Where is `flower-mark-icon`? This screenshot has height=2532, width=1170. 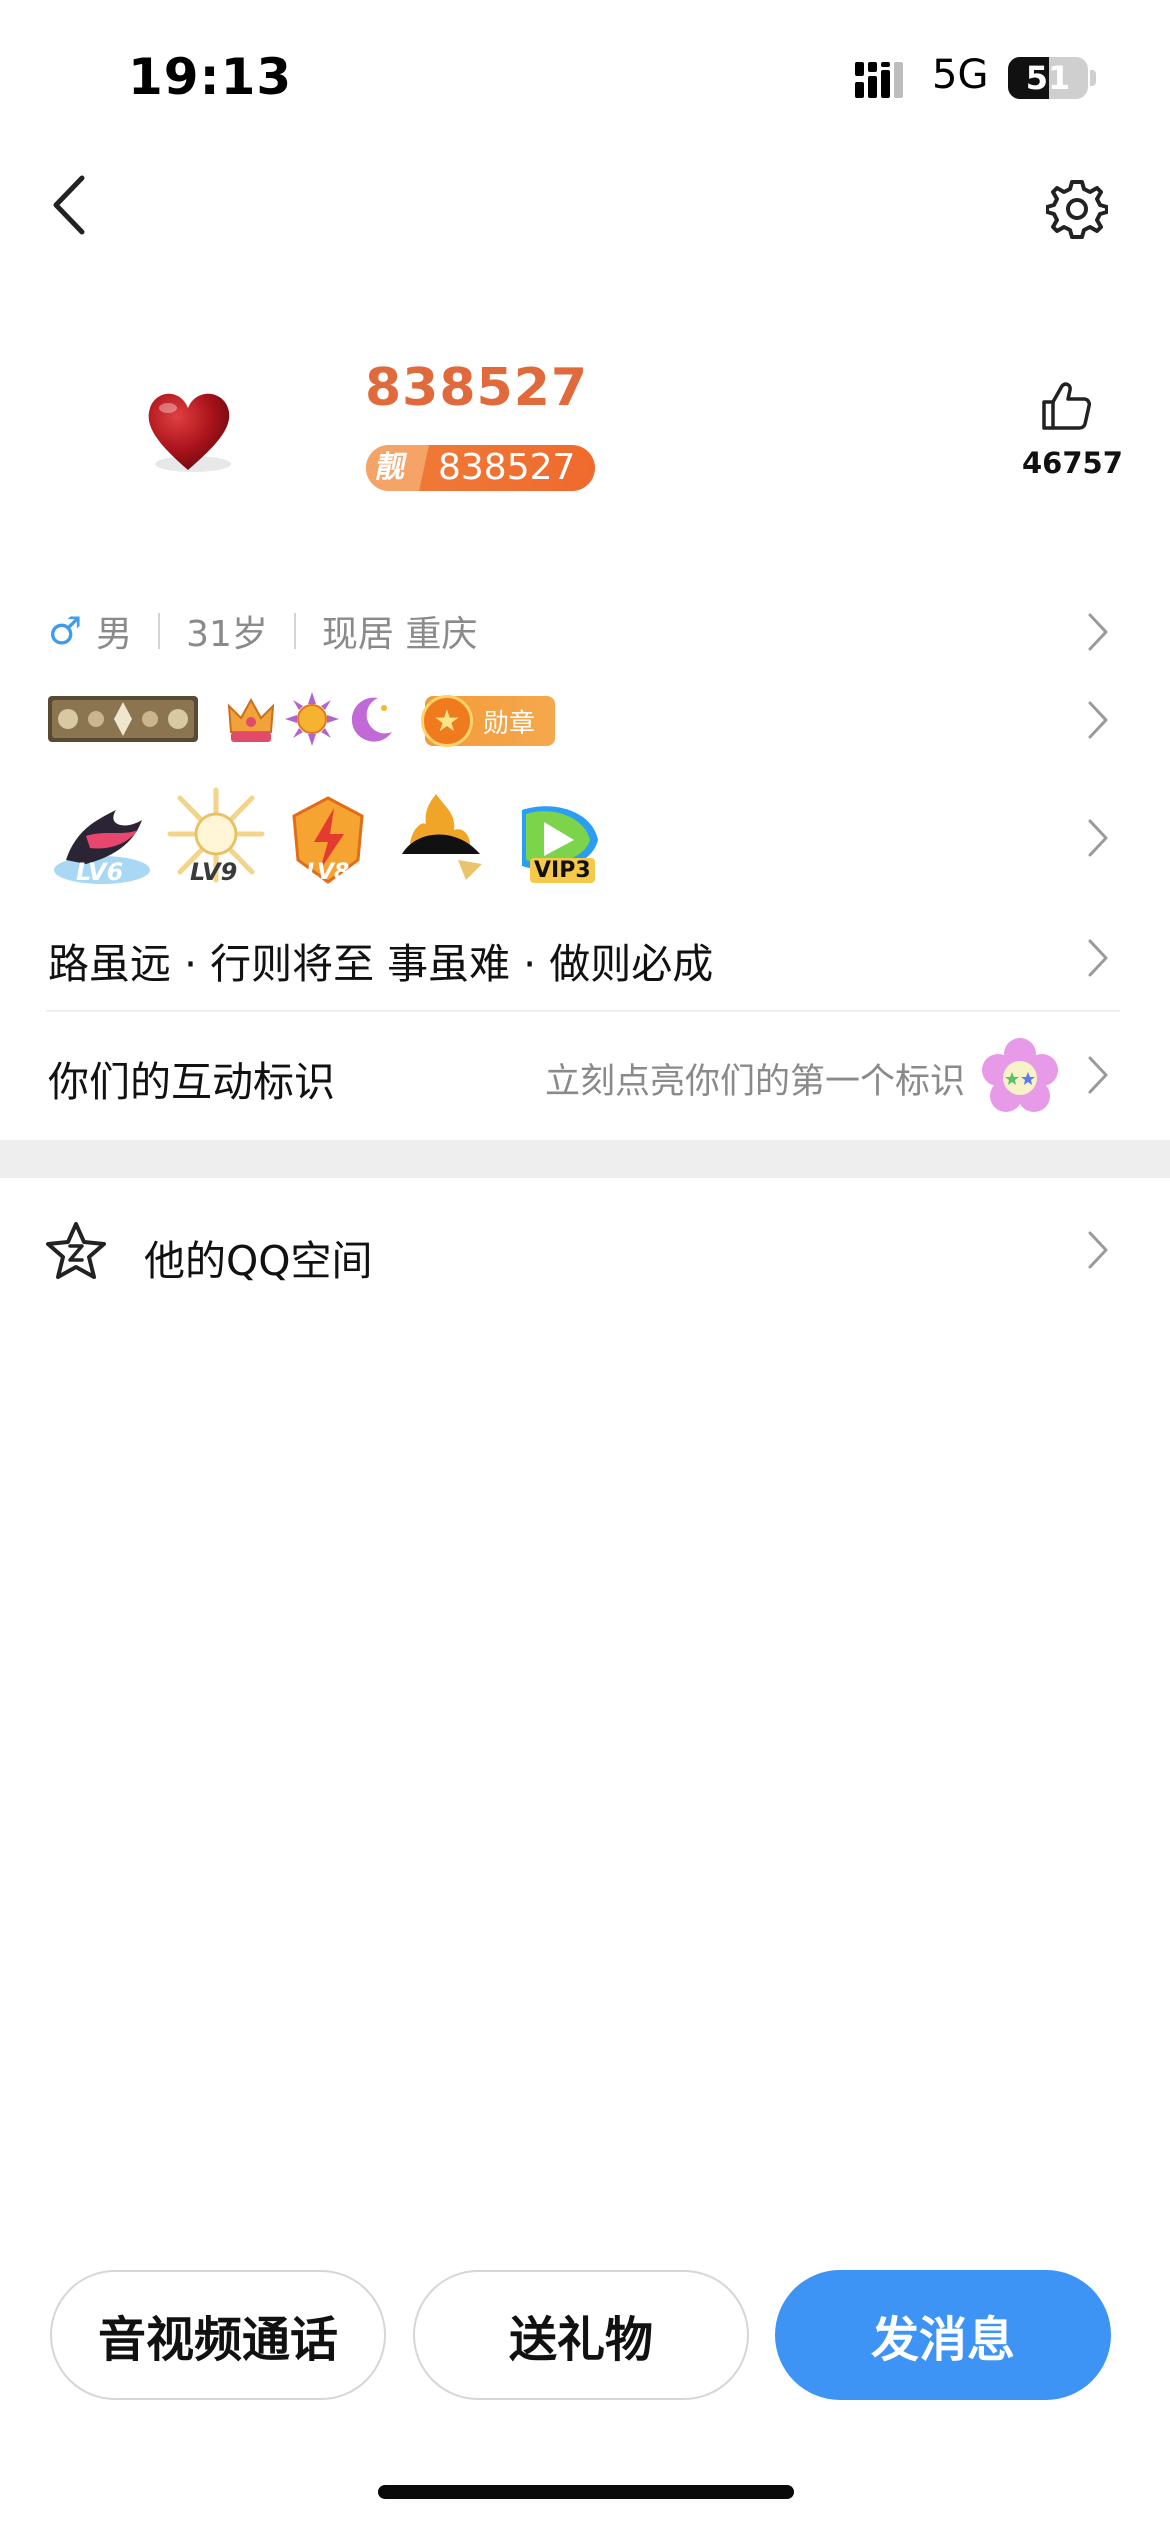
flower-mark-icon is located at coordinates (1020, 1076).